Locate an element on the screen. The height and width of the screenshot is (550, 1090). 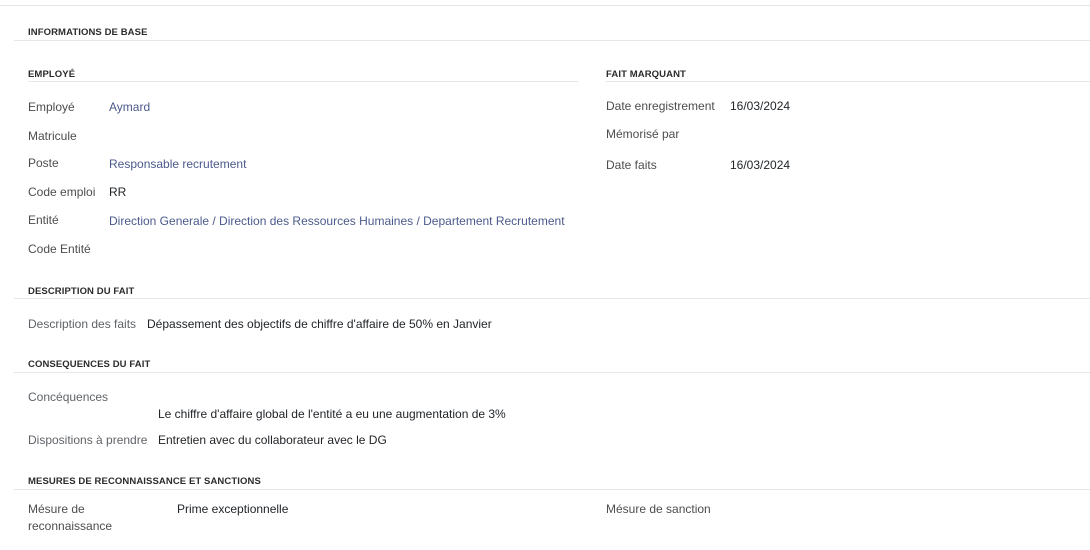
code-emploi-label: Code emploi is located at coordinates (62, 192).